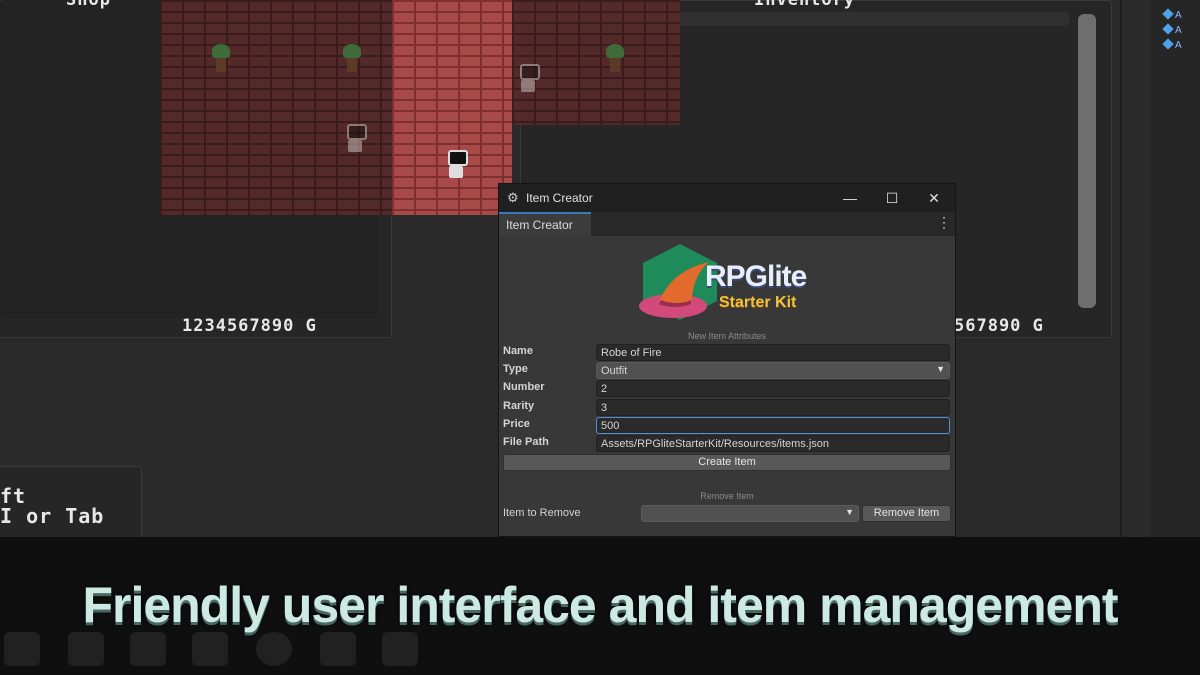  Describe the element at coordinates (456, 165) in the screenshot. I see `player-sprite` at that location.